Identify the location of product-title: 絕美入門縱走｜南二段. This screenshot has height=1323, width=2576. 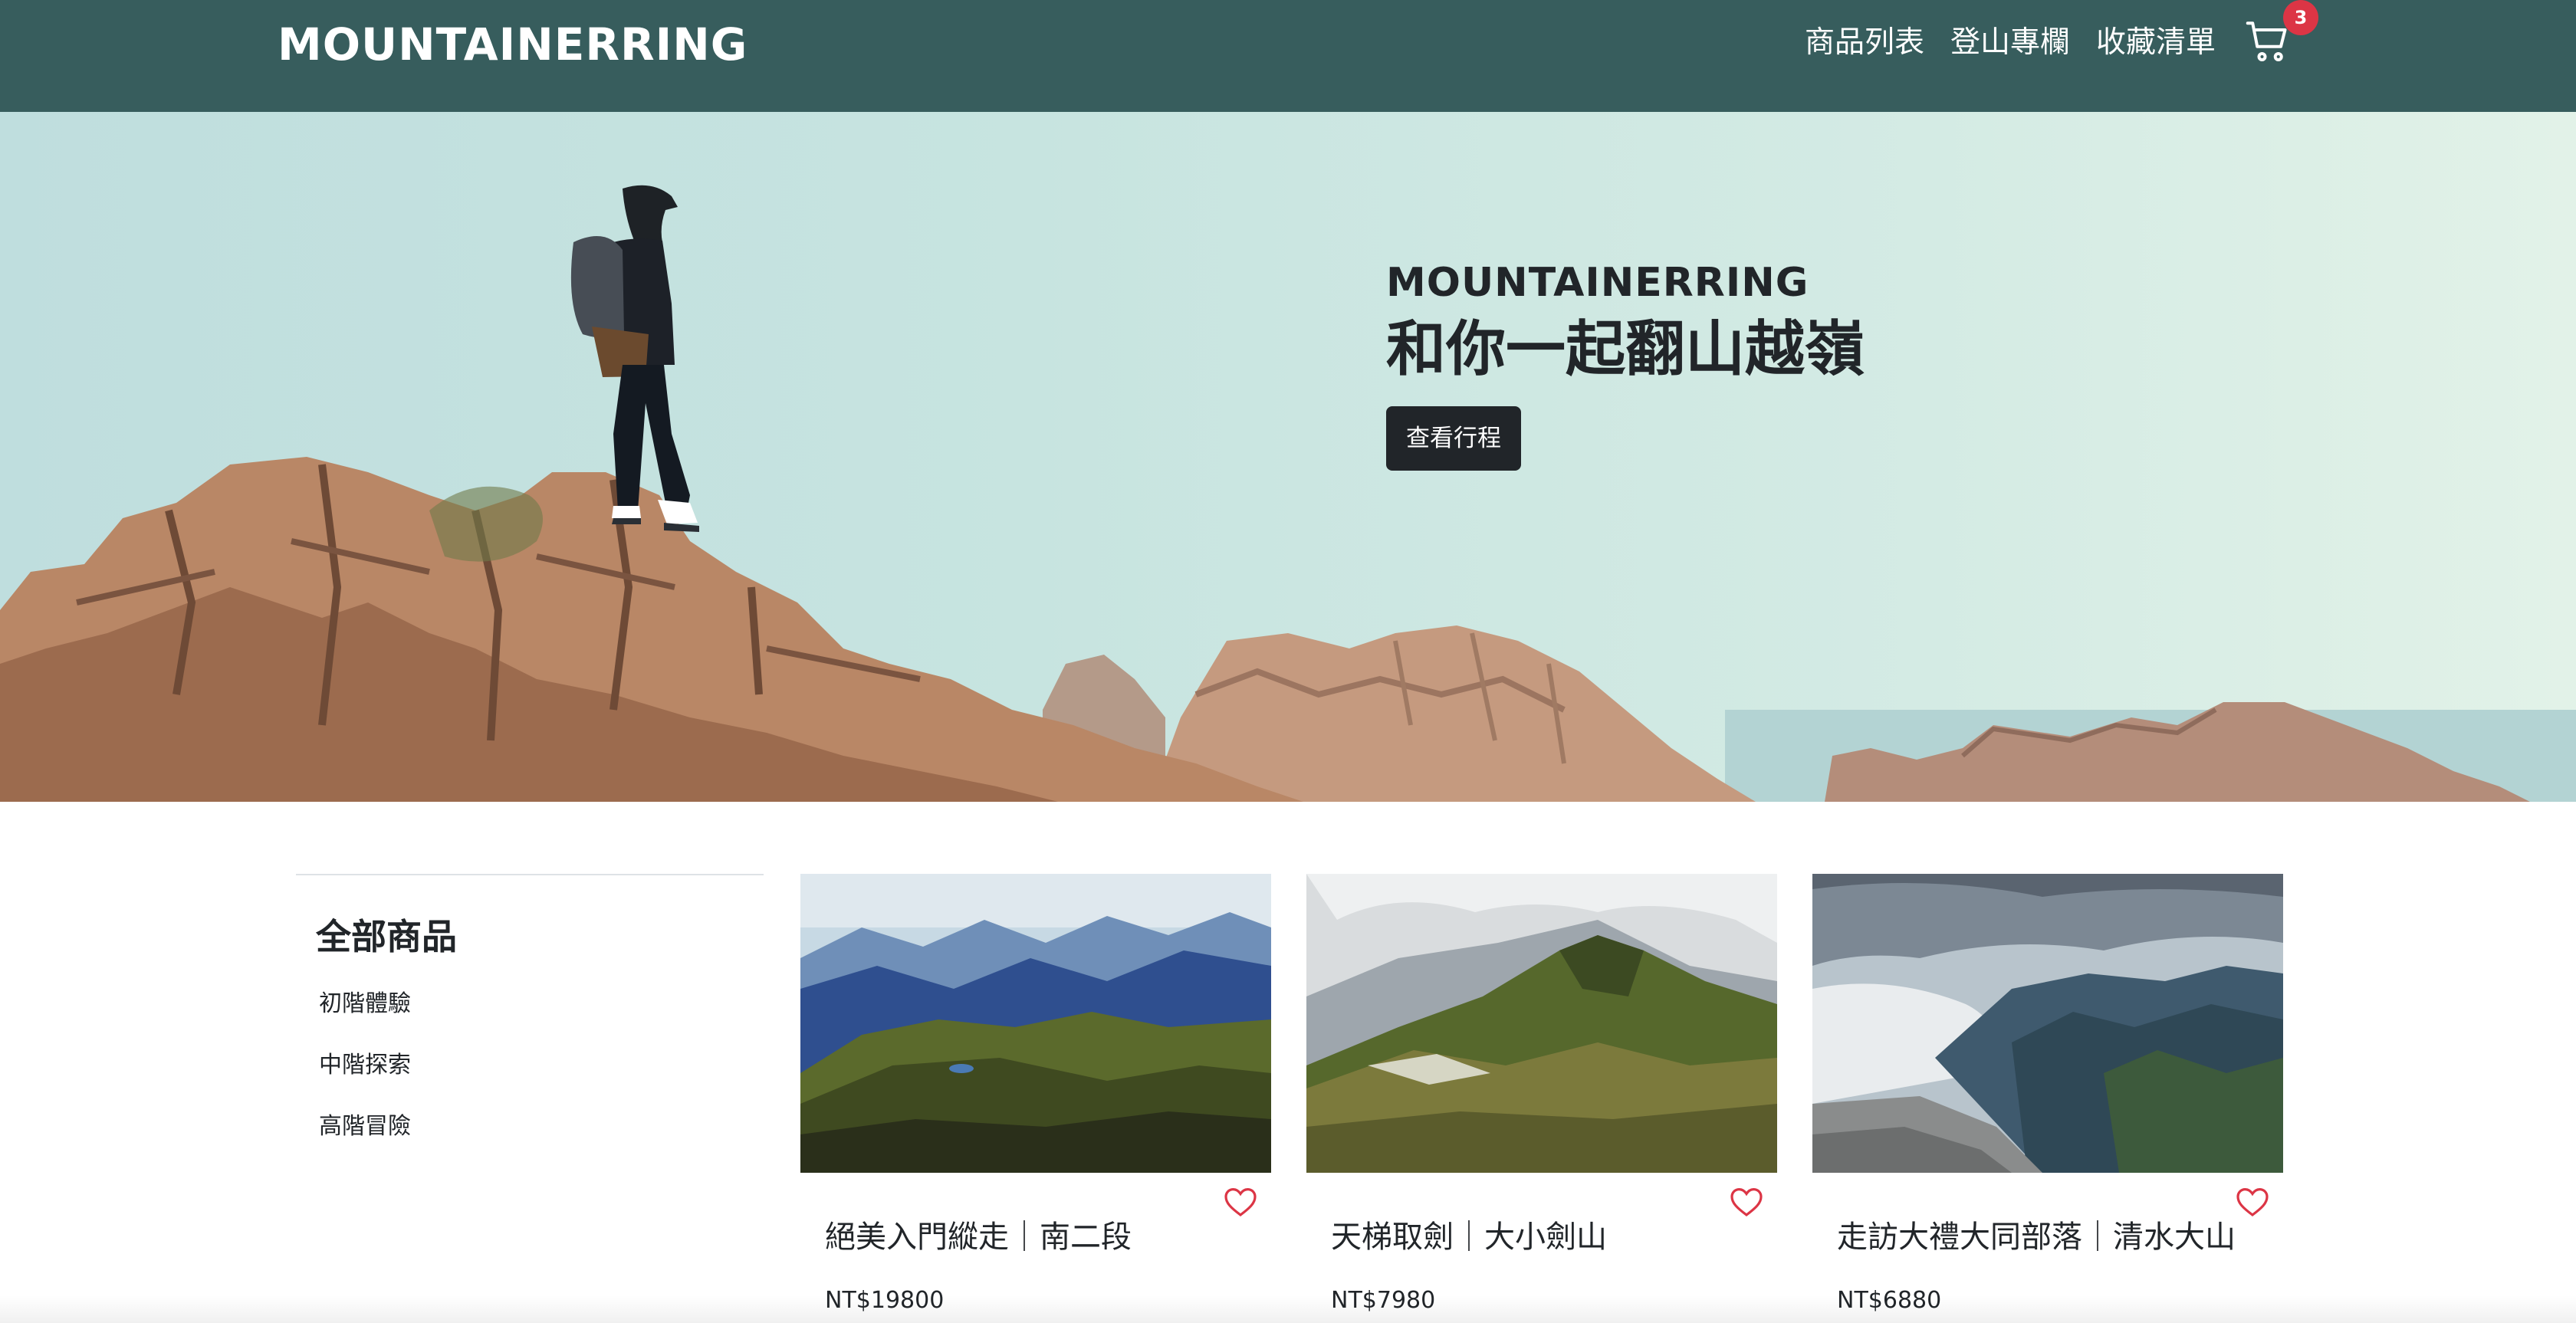
(979, 1237).